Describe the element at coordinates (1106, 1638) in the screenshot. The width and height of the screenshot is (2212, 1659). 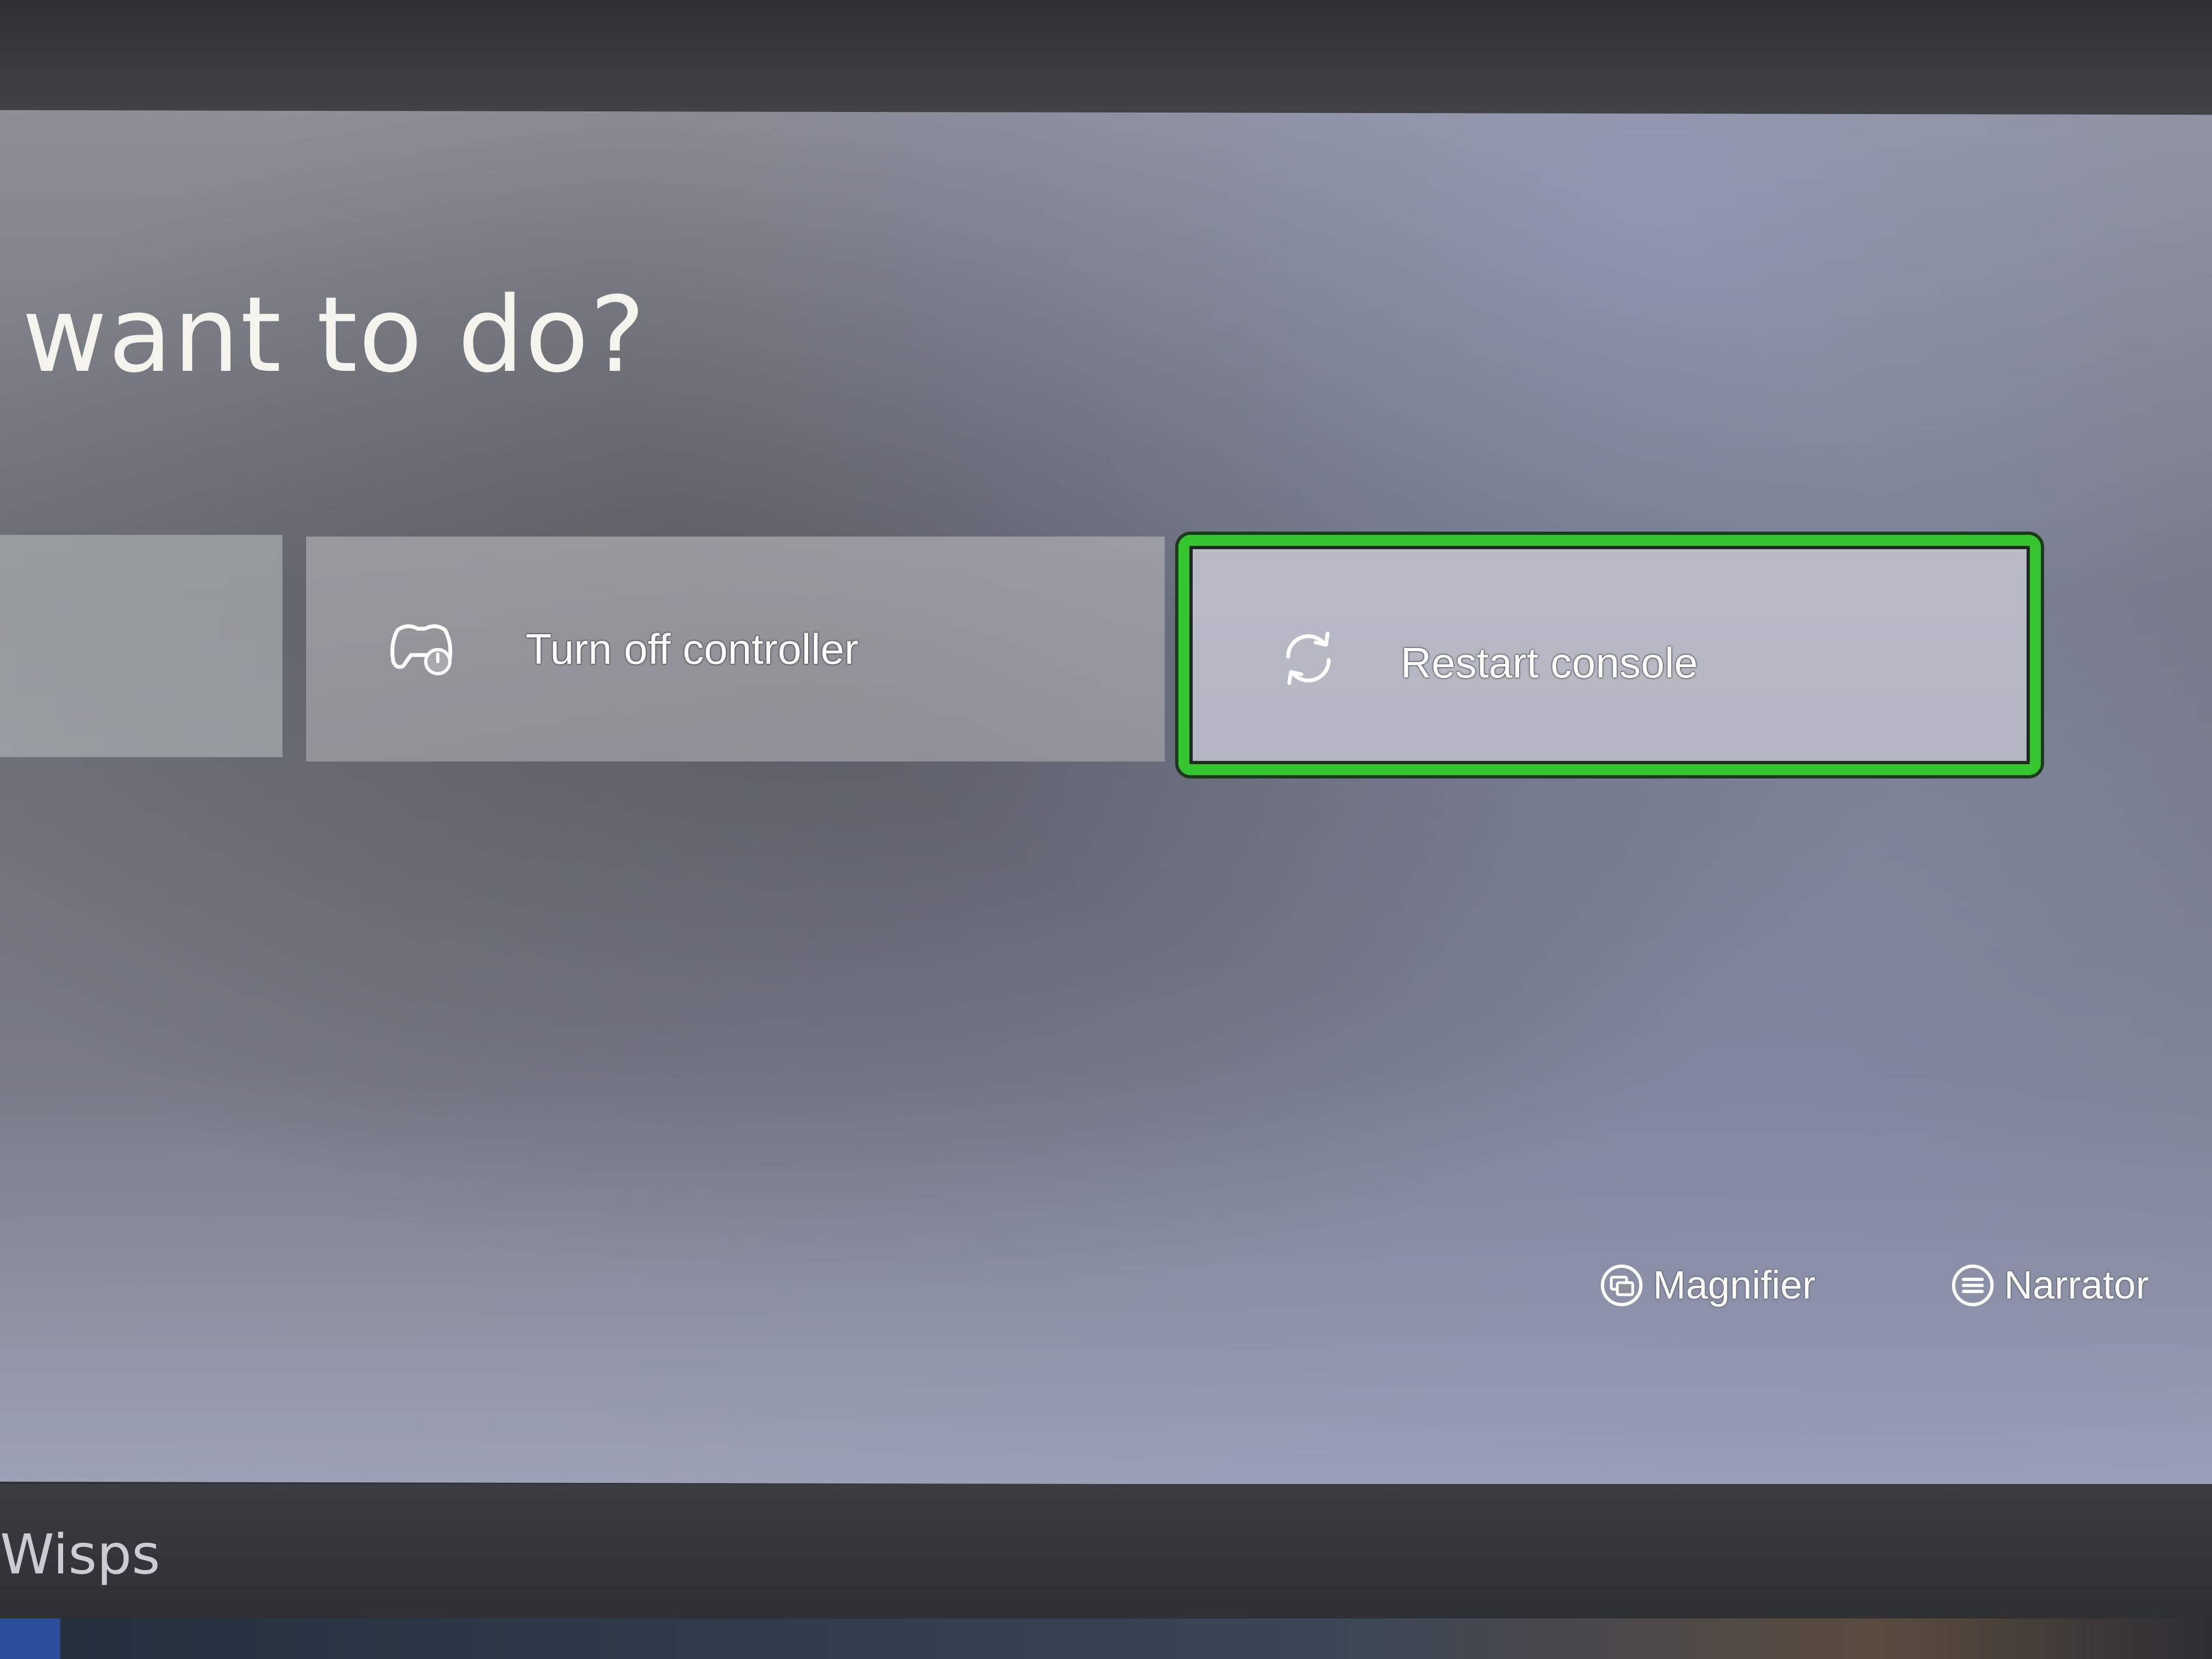
I see `home-screen-tile-row` at that location.